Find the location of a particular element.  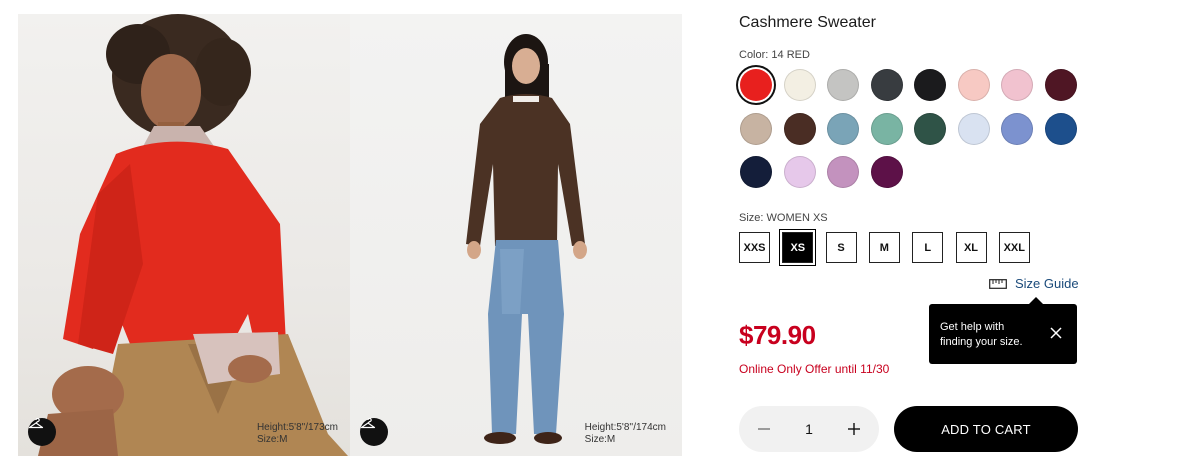

color-swatch-lavender is located at coordinates (799, 172).